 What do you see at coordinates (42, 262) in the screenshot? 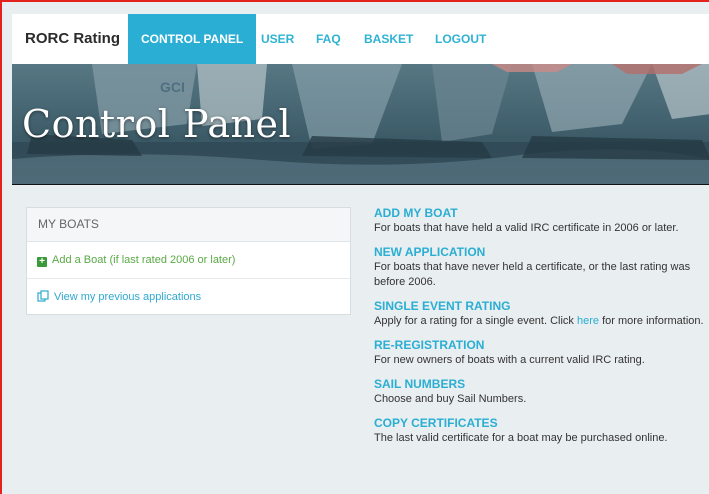
I see `plus-square-icon: +` at bounding box center [42, 262].